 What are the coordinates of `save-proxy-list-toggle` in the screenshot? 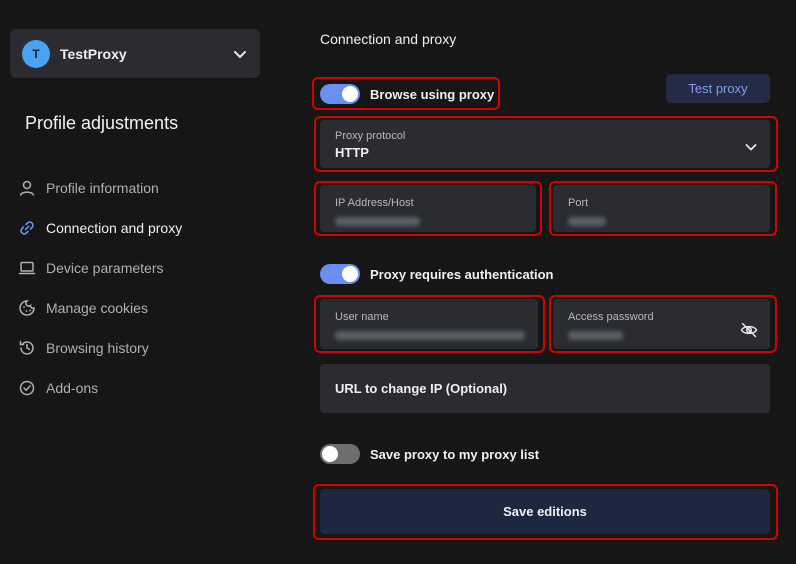 It's located at (340, 454).